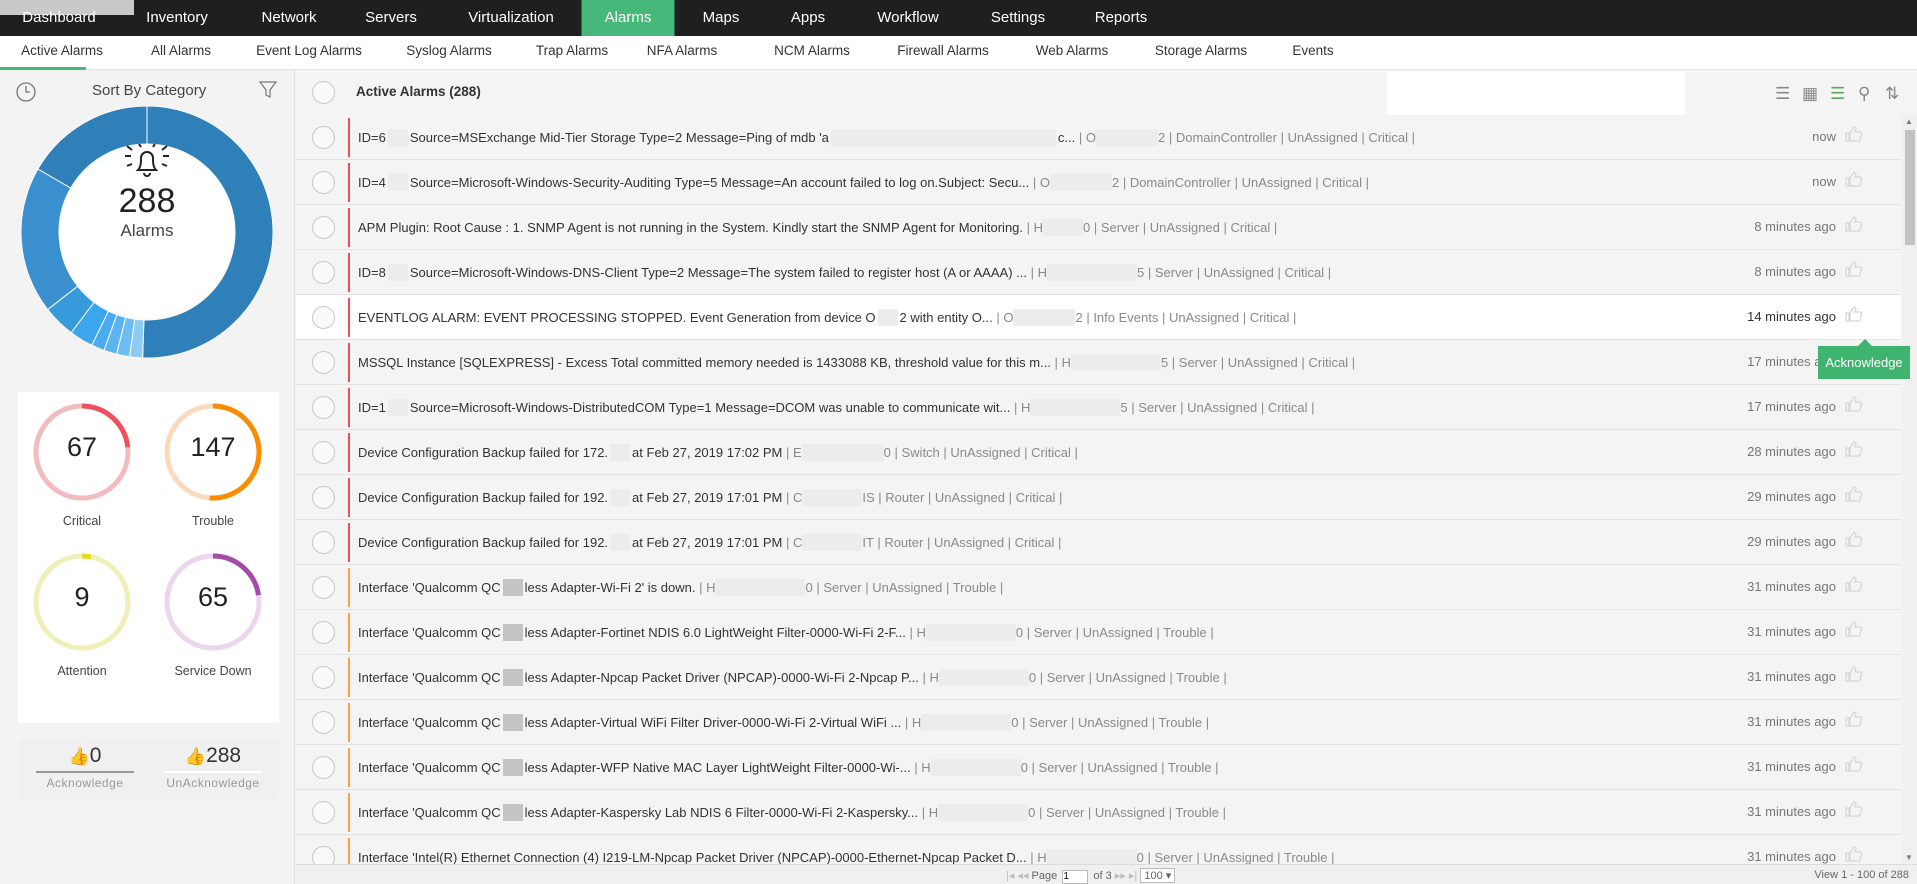 The height and width of the screenshot is (884, 1917). I want to click on tab-all-alarms: All Alarms, so click(181, 53).